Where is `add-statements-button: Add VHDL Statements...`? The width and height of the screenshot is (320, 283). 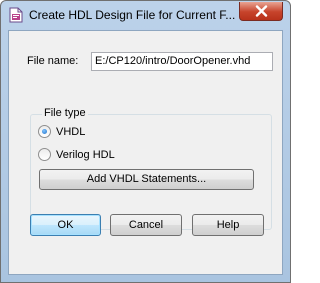
add-statements-button: Add VHDL Statements... is located at coordinates (146, 179).